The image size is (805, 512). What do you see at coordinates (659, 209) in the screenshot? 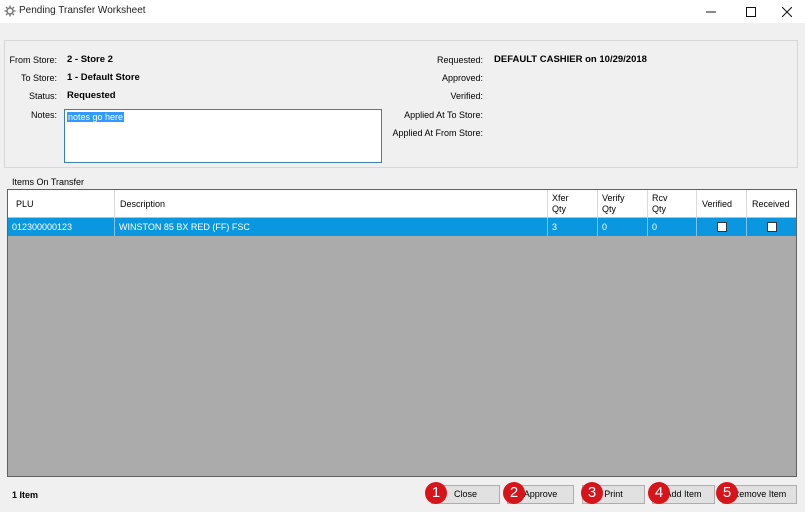
I see `column-header-rcv-qty-line2: Qty` at bounding box center [659, 209].